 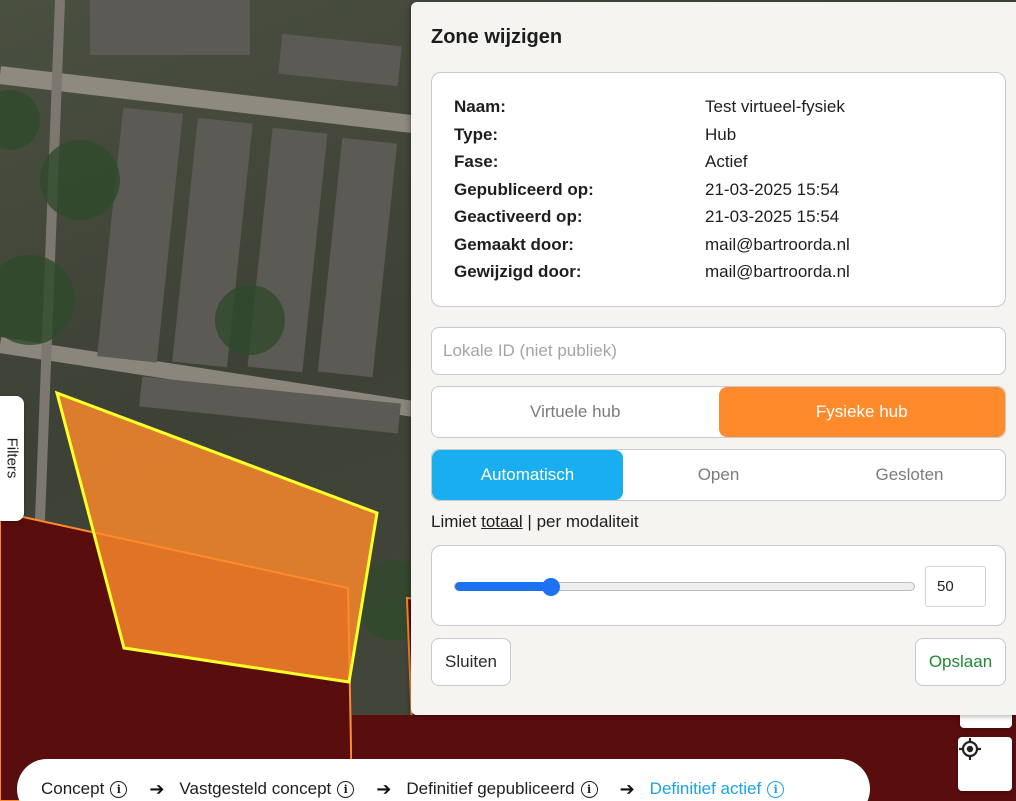 I want to click on save-button: Opslaan, so click(x=960, y=662).